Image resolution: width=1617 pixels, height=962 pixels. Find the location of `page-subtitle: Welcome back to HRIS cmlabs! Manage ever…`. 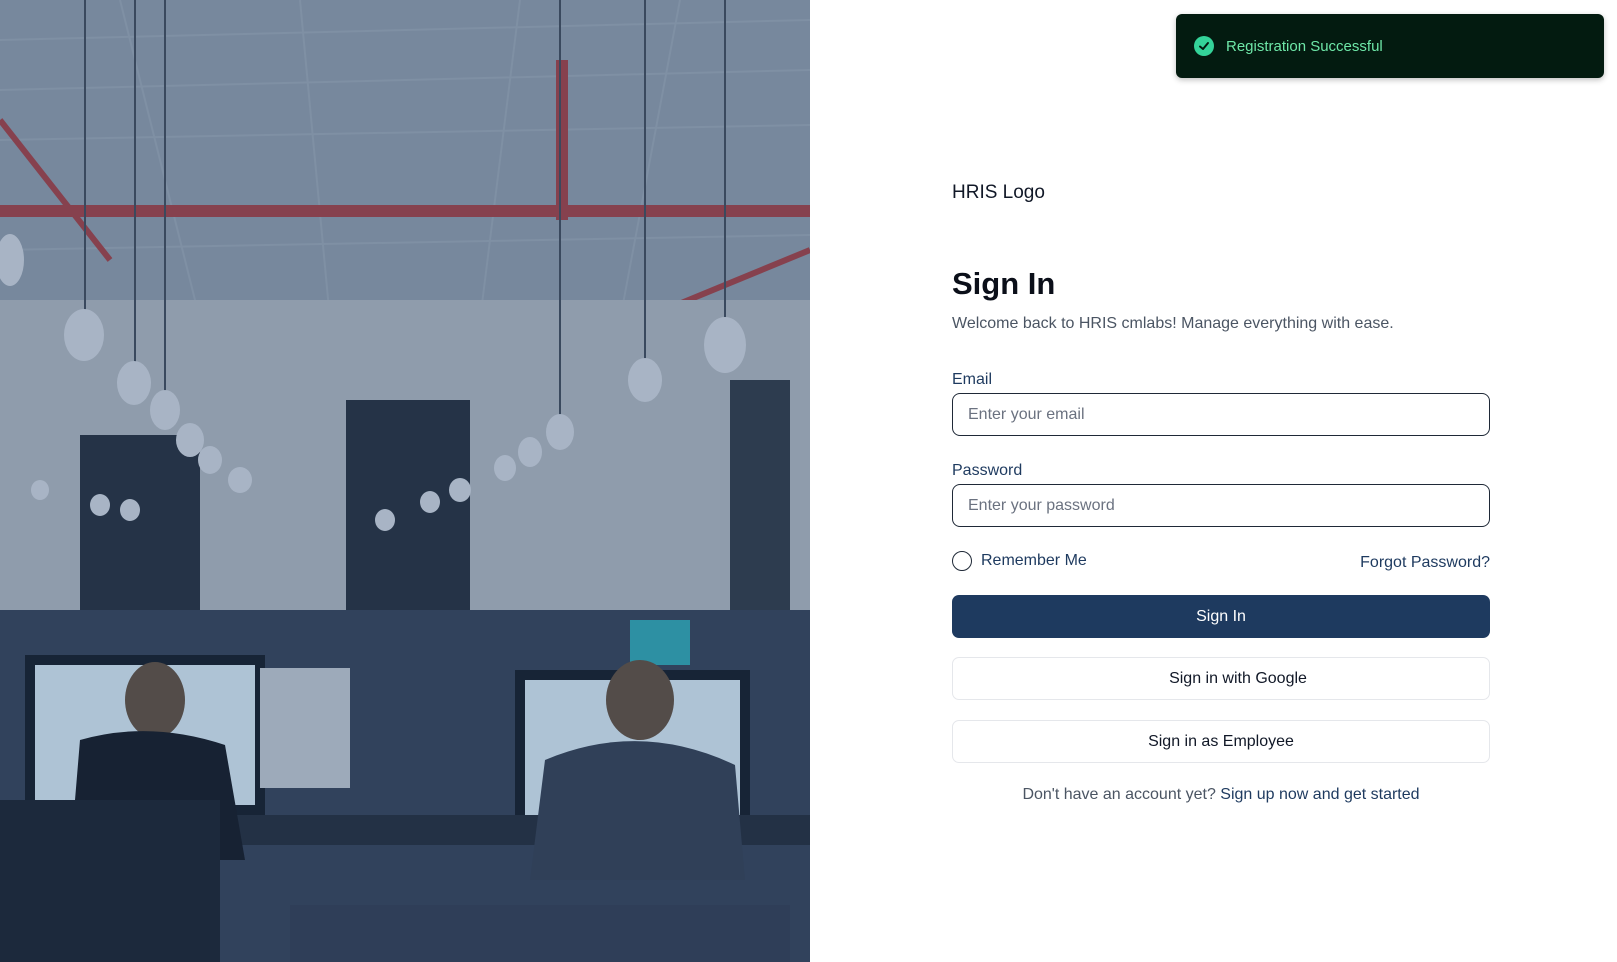

page-subtitle: Welcome back to HRIS cmlabs! Manage ever… is located at coordinates (1173, 323).